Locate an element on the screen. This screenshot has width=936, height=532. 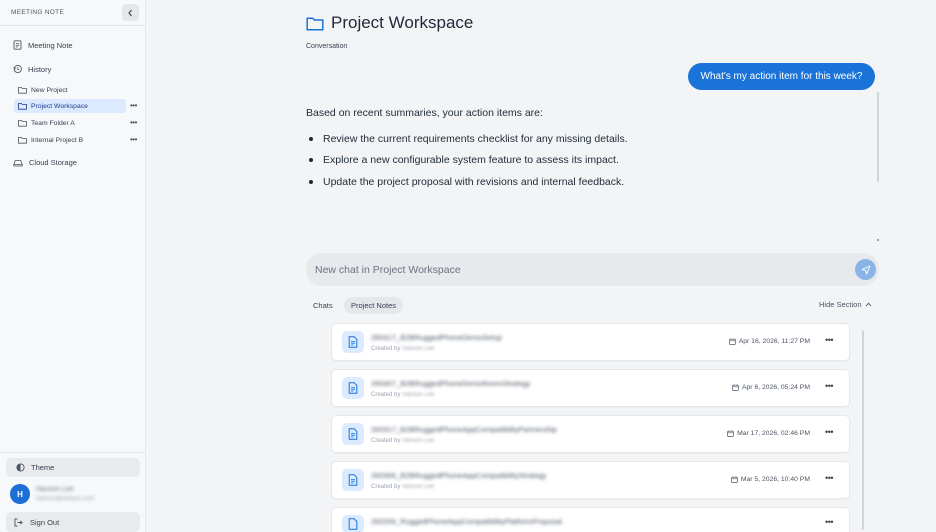
user-profile: H Hanson Lee hanson@hexaco.com is located at coordinates (52, 494).